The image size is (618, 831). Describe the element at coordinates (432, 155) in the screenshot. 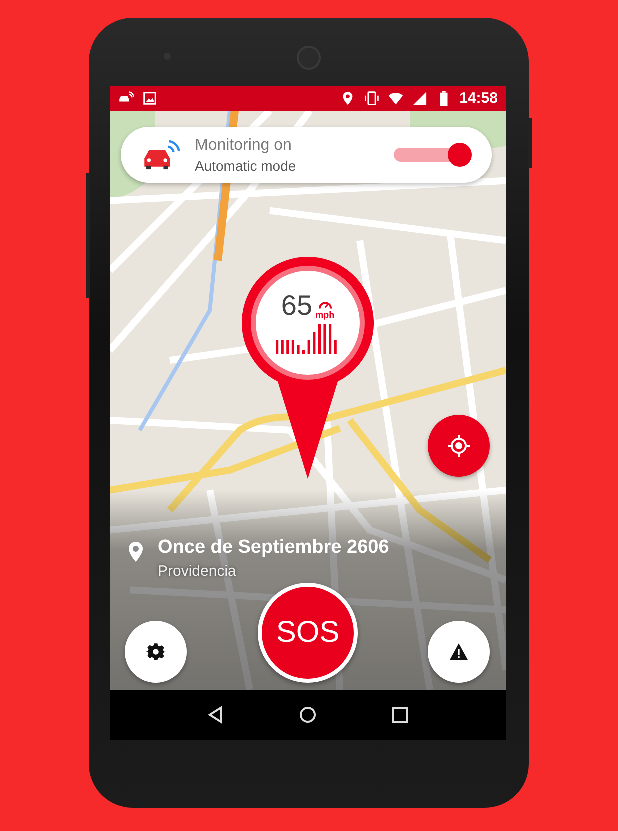

I see `monitoring-toggle` at that location.